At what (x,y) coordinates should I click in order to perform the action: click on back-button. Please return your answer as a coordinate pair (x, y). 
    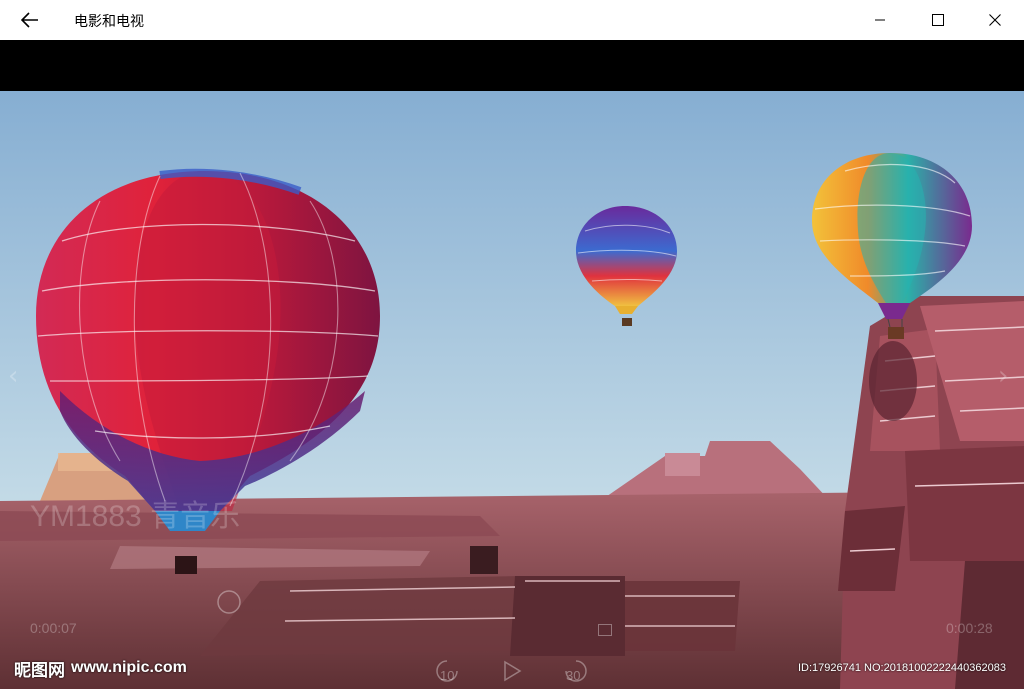
    Looking at the image, I should click on (30, 20).